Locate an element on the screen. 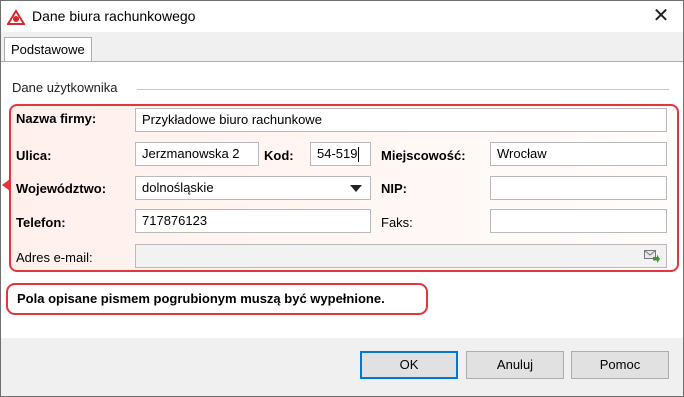 The width and height of the screenshot is (684, 397). app-logo-icon is located at coordinates (16, 17).